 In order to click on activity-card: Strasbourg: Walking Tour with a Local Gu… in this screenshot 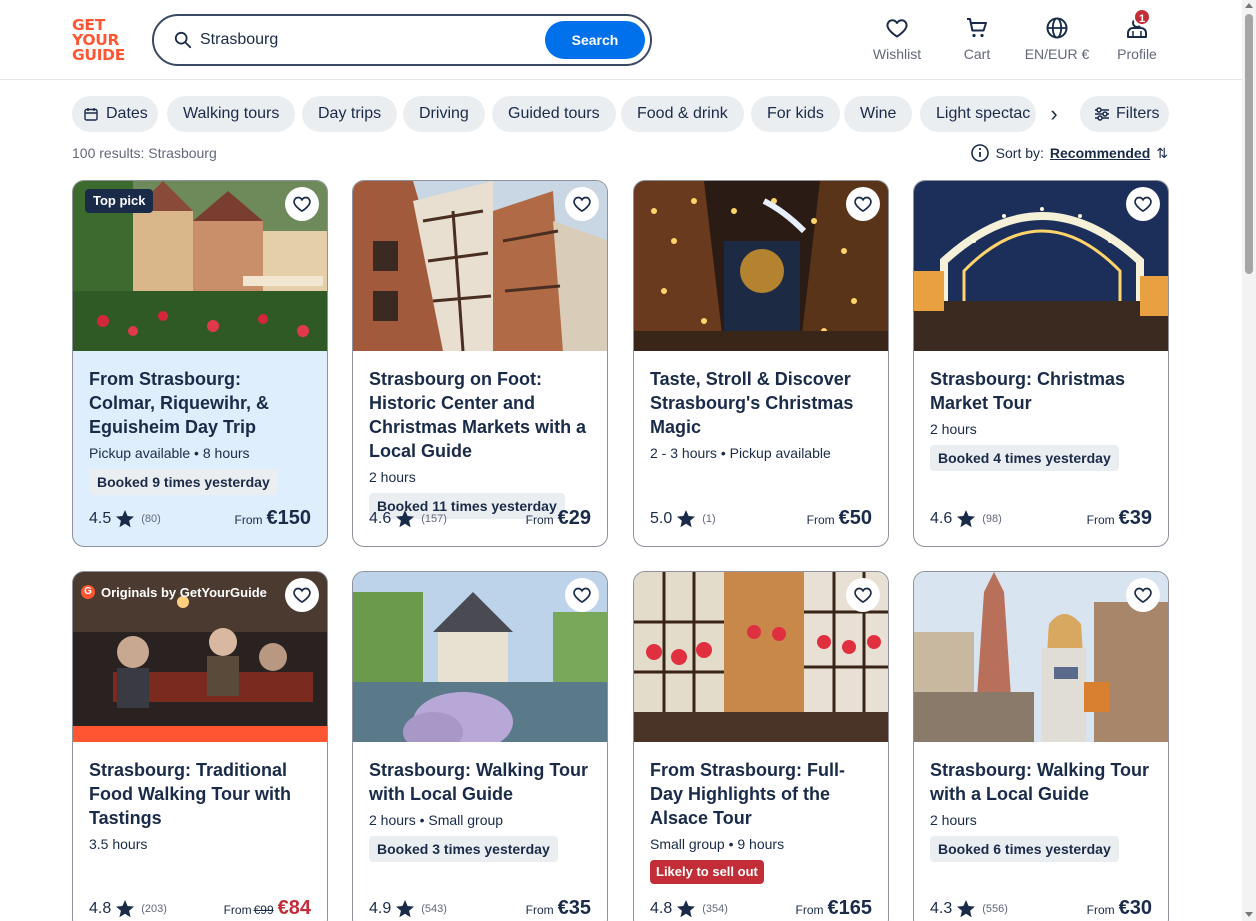, I will do `click(1041, 746)`.